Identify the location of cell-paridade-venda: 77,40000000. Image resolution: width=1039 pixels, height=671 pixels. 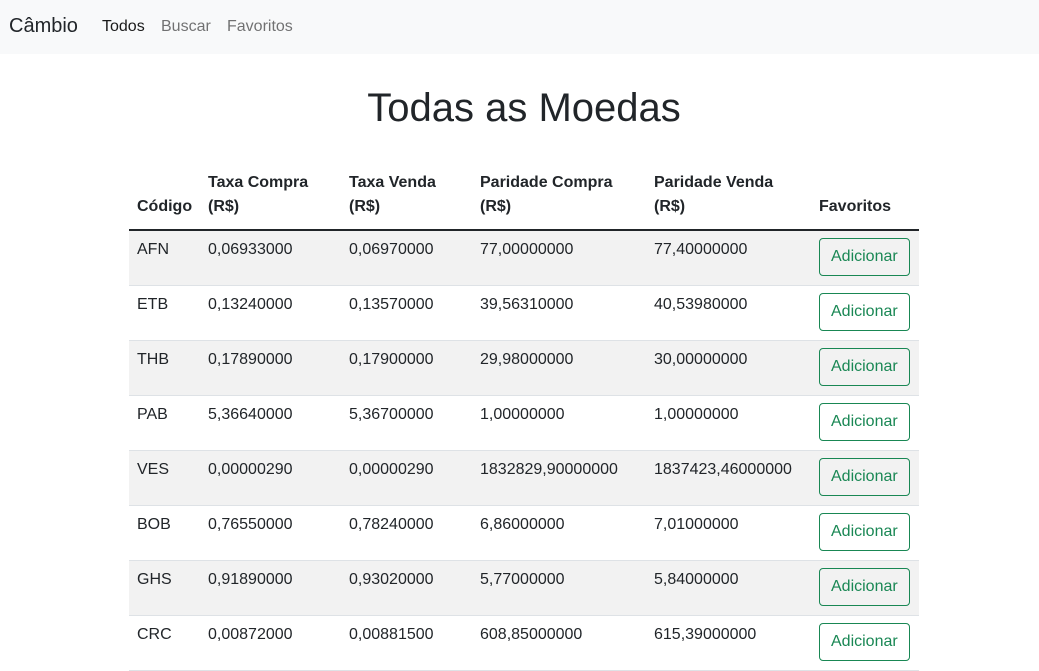
(728, 258).